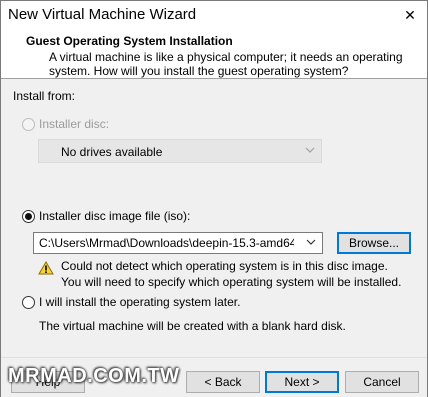 The width and height of the screenshot is (428, 397). I want to click on next-button: Next >, so click(302, 382).